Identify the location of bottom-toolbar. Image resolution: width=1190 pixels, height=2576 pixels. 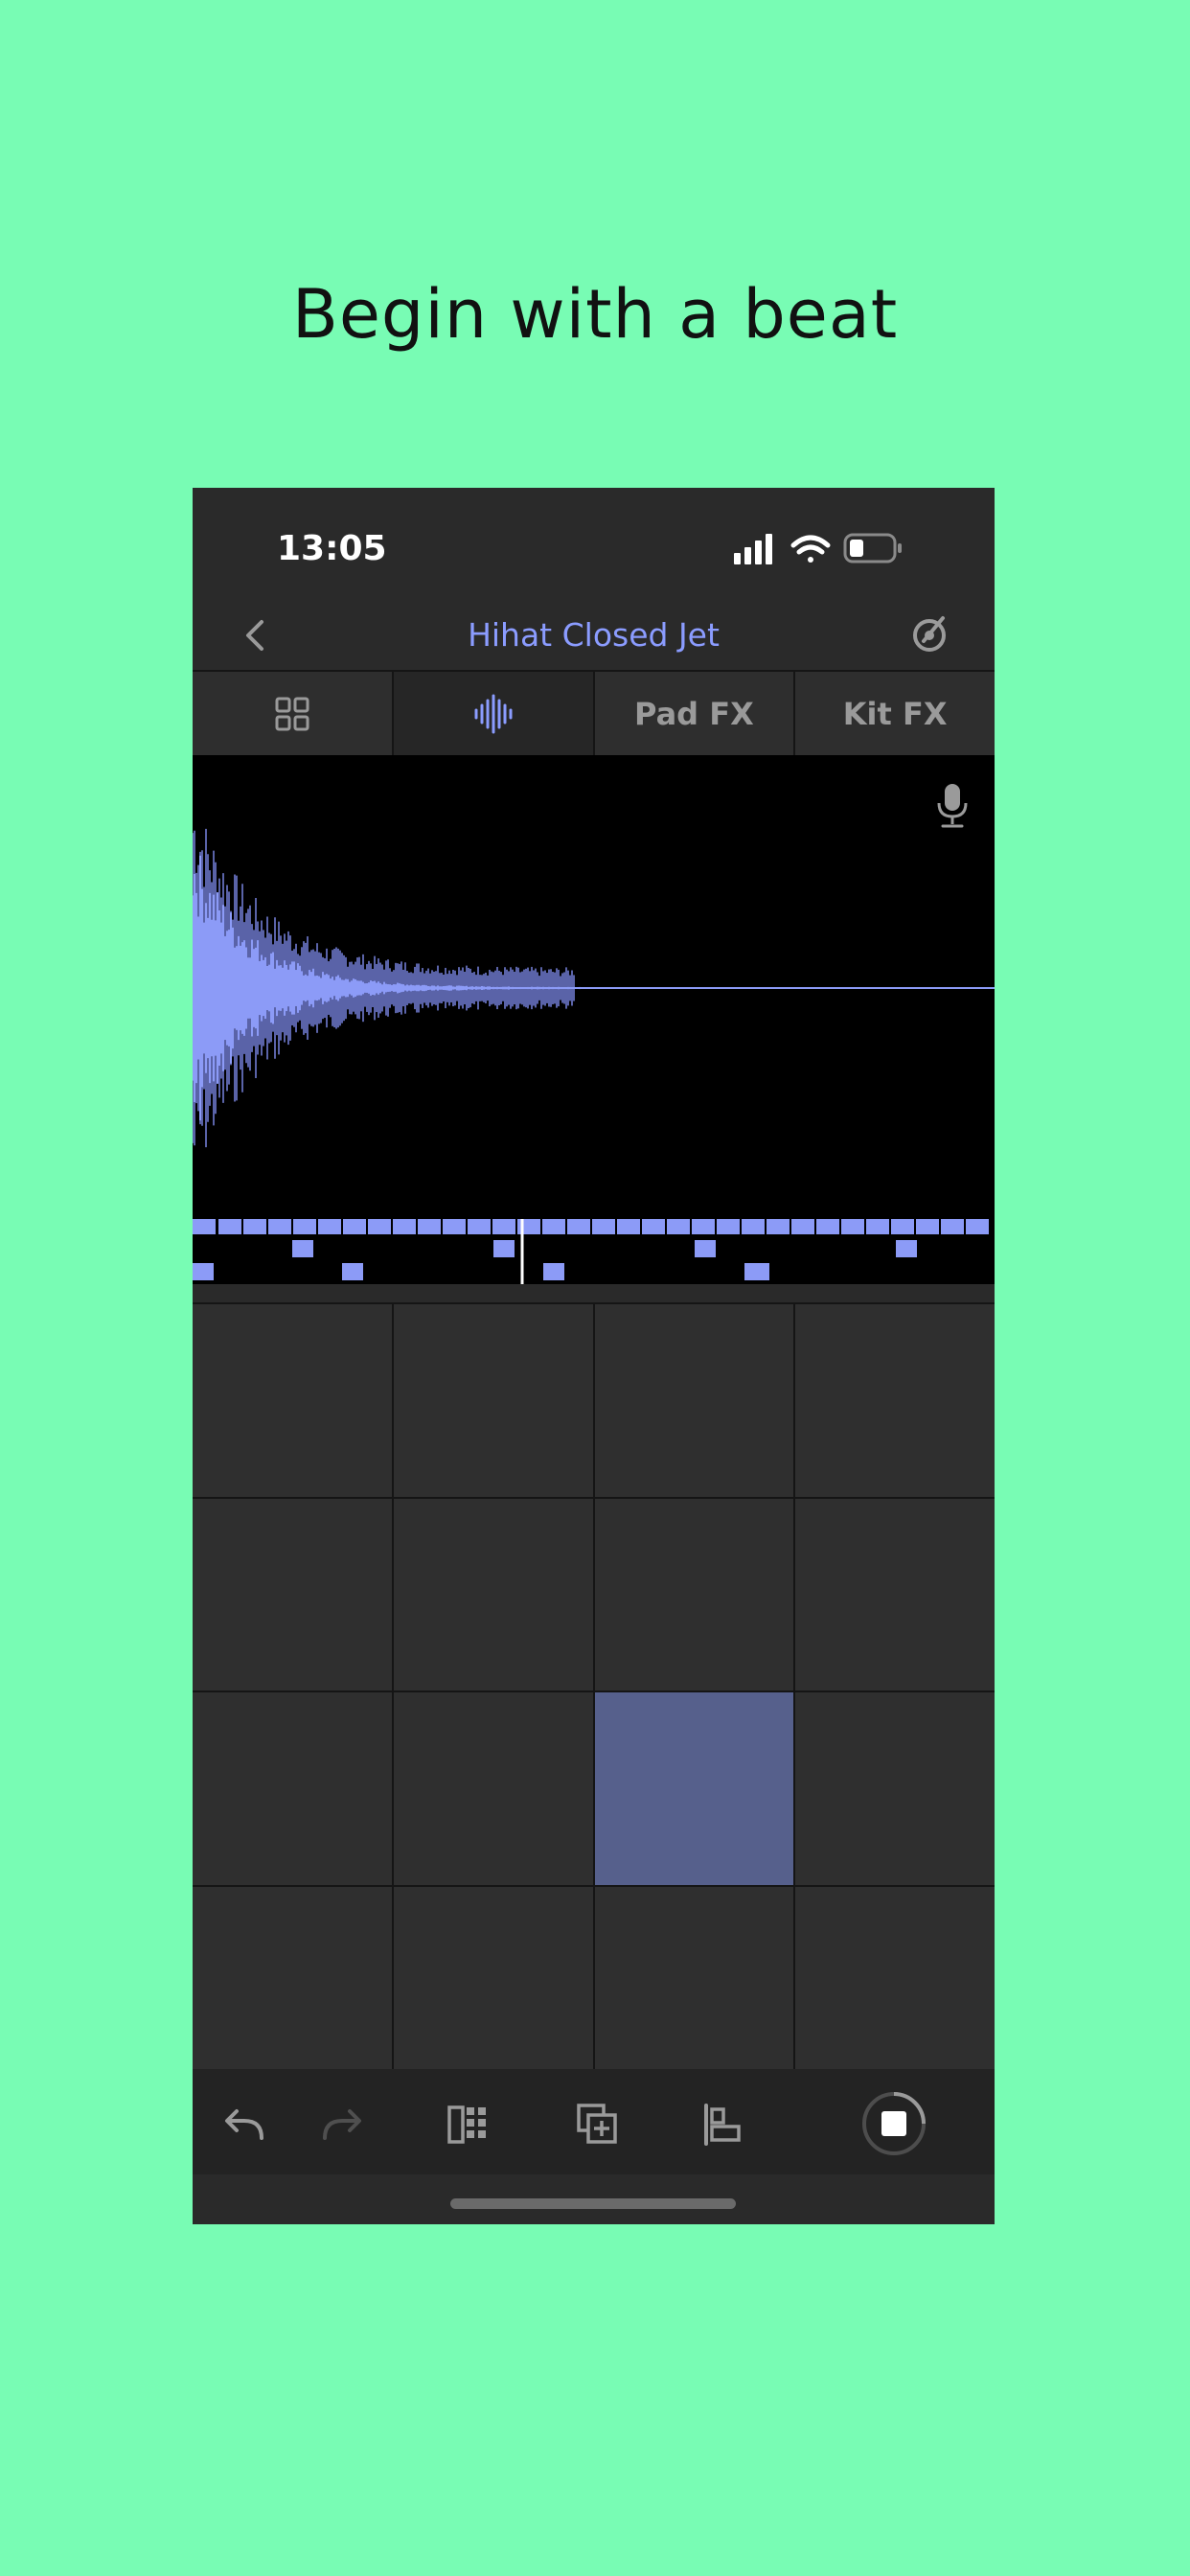
(594, 2121).